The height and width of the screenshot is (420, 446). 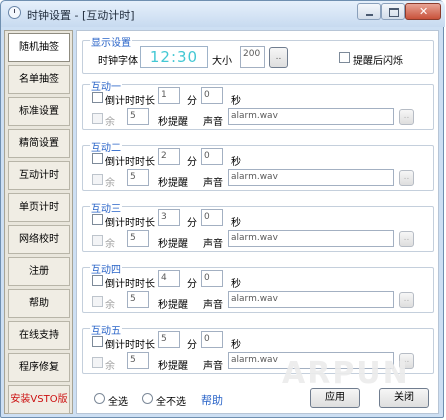 I want to click on group-1-sound-label: 声音, so click(x=213, y=122).